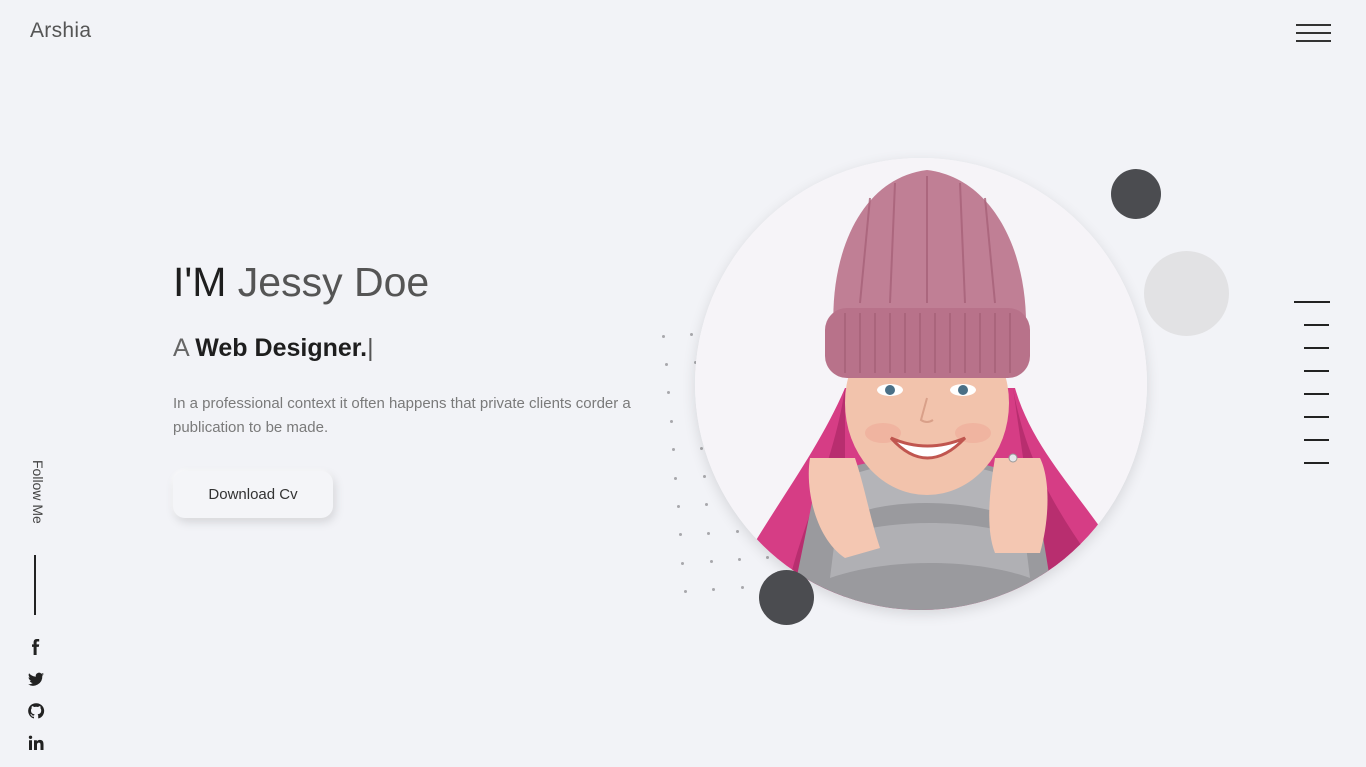  Describe the element at coordinates (60, 31) in the screenshot. I see `site-logo: Arshia` at that location.